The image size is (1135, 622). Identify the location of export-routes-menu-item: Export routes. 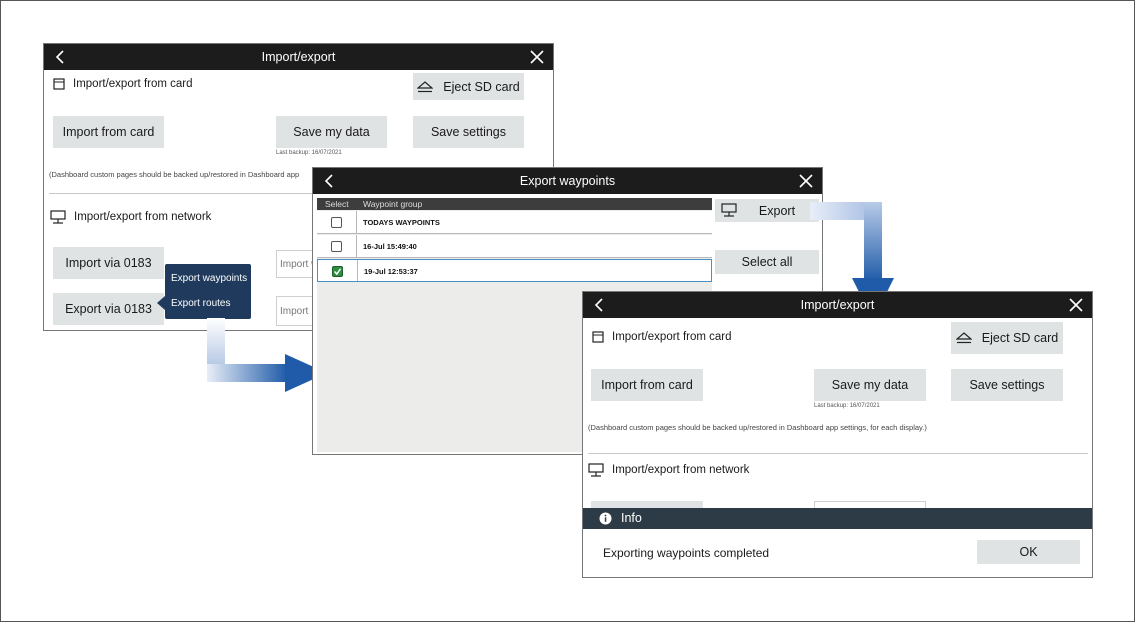
(200, 303).